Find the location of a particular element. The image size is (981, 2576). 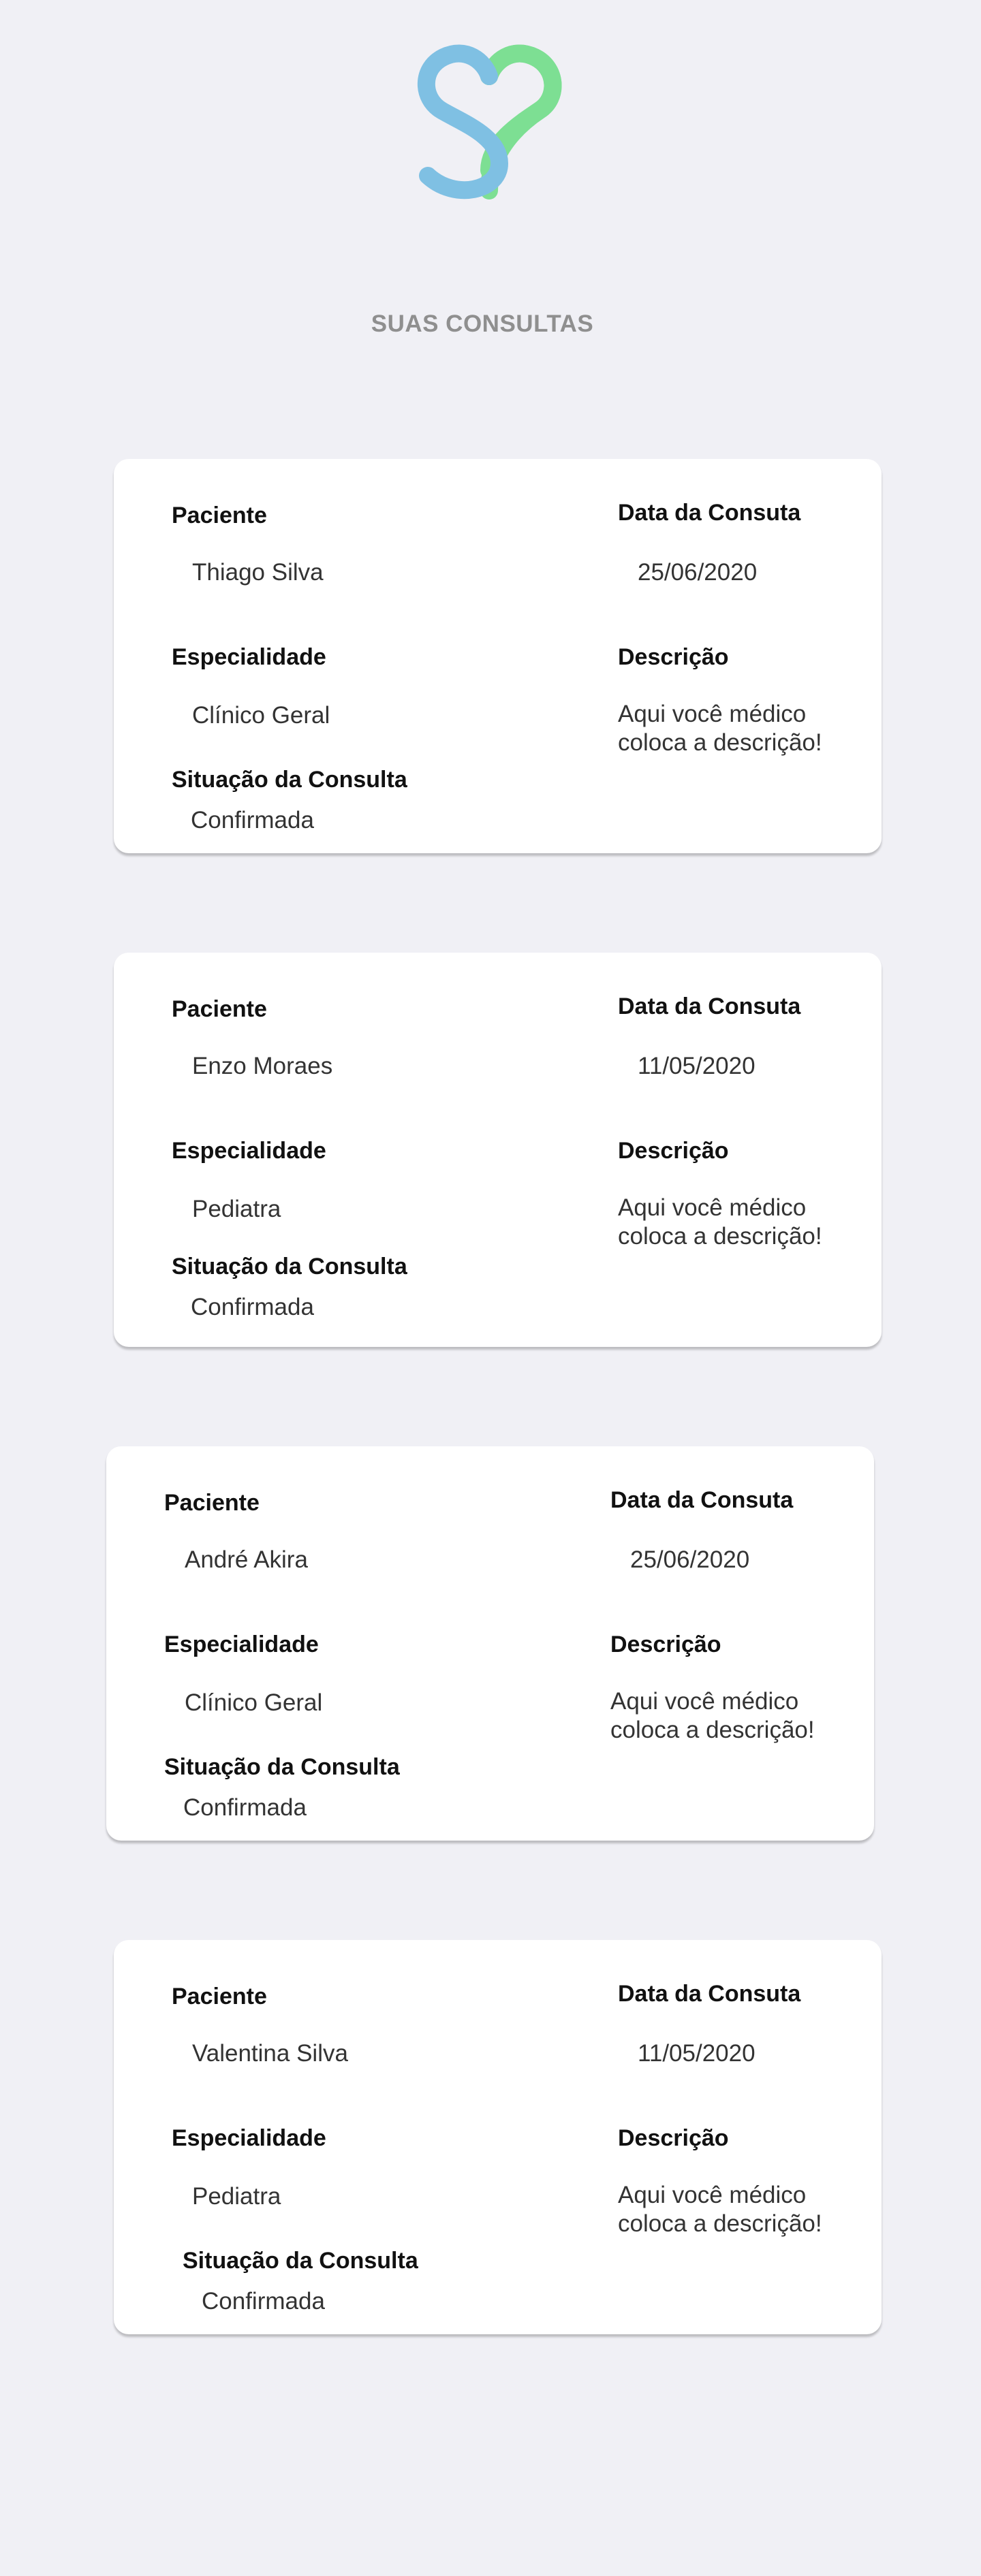

patient-name: Valentina Silva is located at coordinates (270, 2053).